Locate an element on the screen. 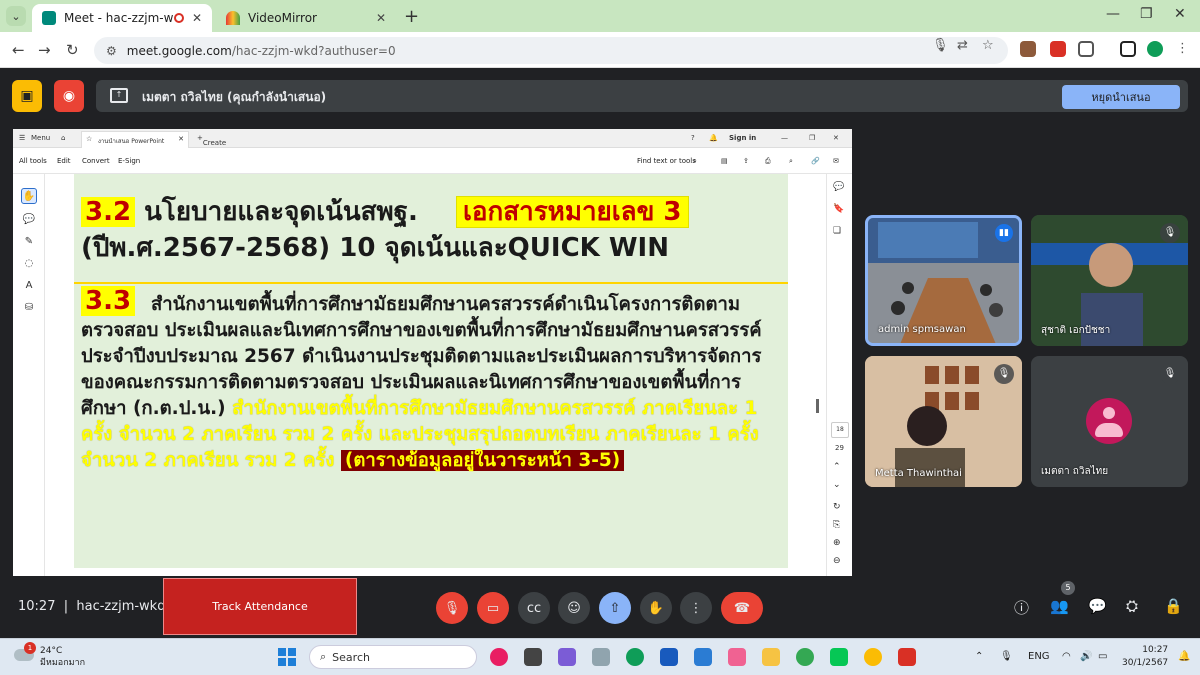 The height and width of the screenshot is (675, 1200). wifi-icon: ◠ is located at coordinates (1066, 656).